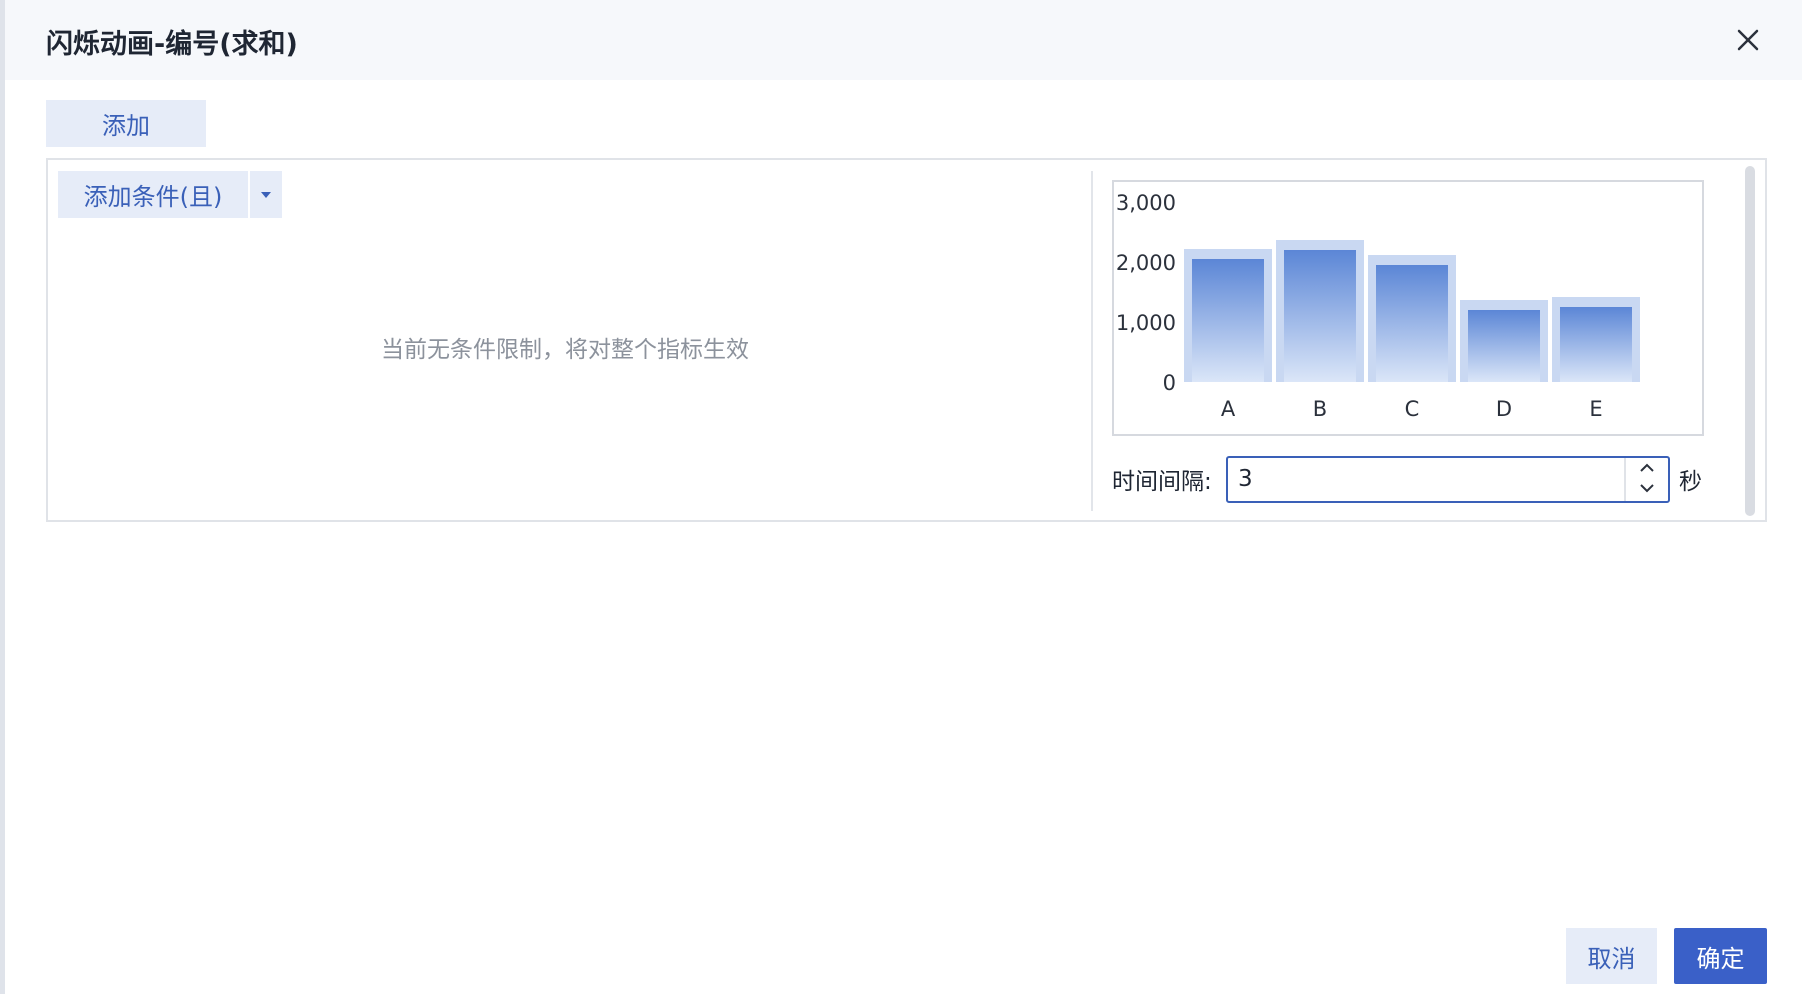  What do you see at coordinates (1320, 409) in the screenshot?
I see `x-tick-label: B` at bounding box center [1320, 409].